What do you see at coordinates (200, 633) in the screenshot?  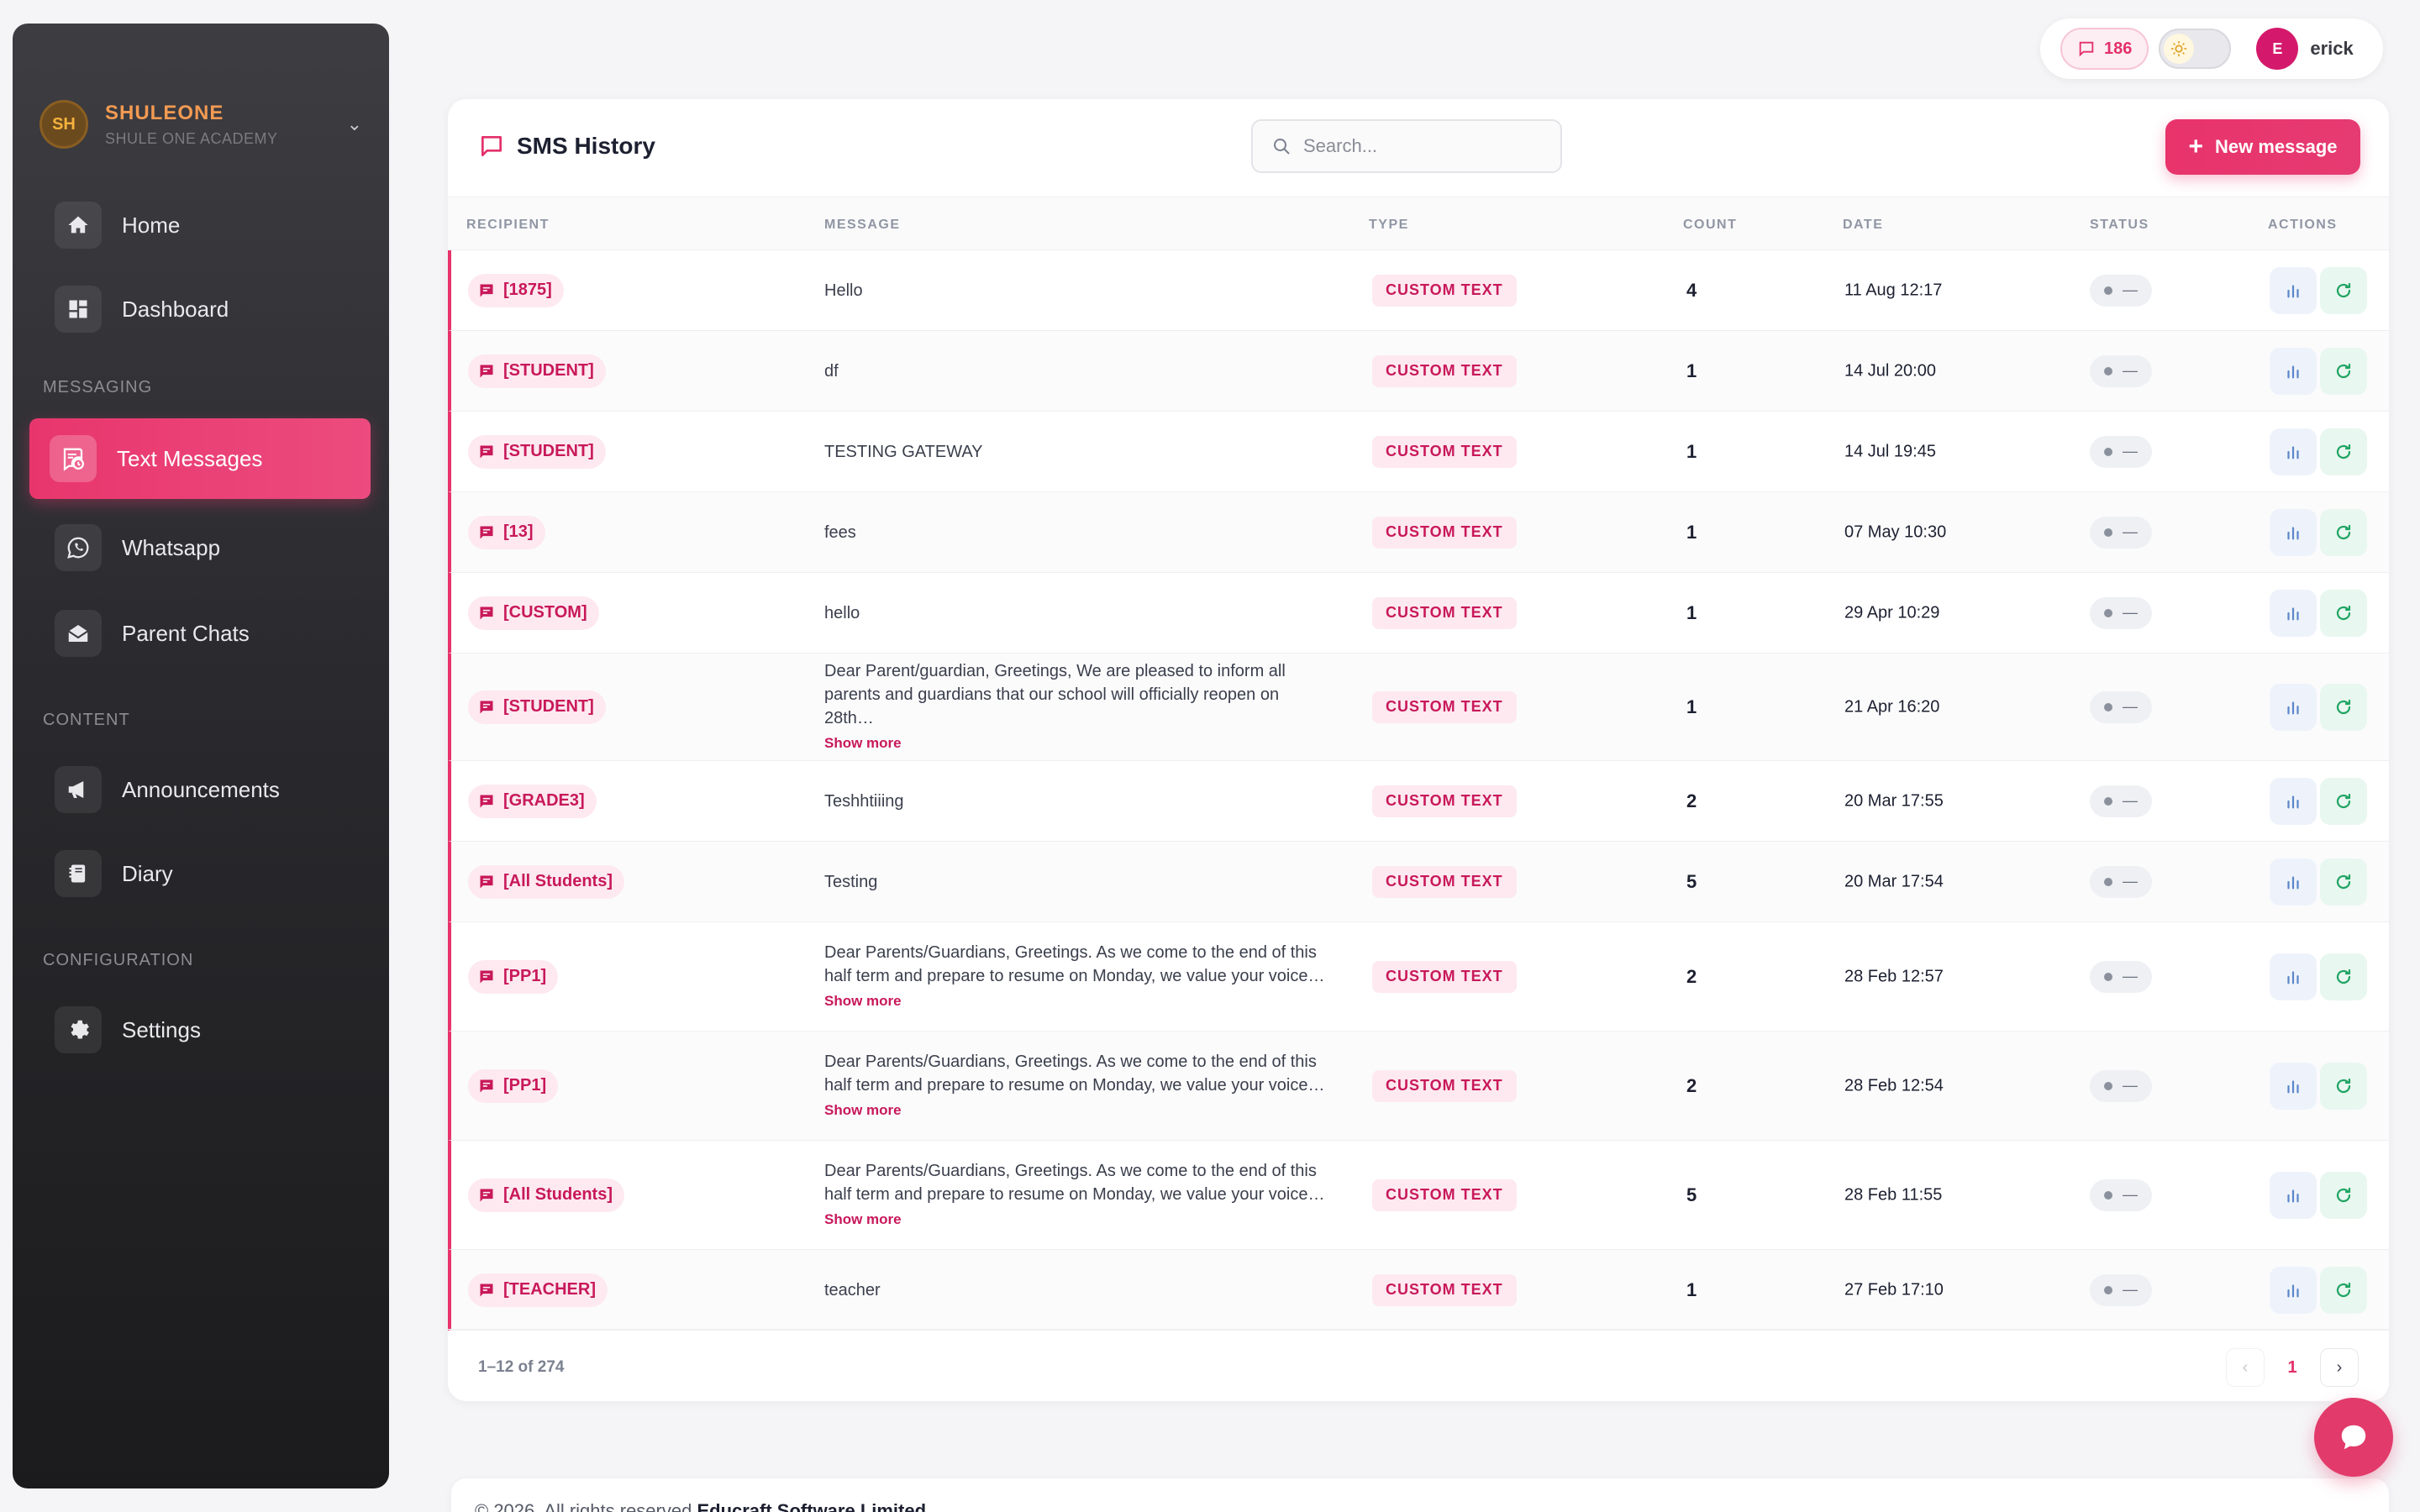 I see `sidebar-item-parent-chats: Parent Chats` at bounding box center [200, 633].